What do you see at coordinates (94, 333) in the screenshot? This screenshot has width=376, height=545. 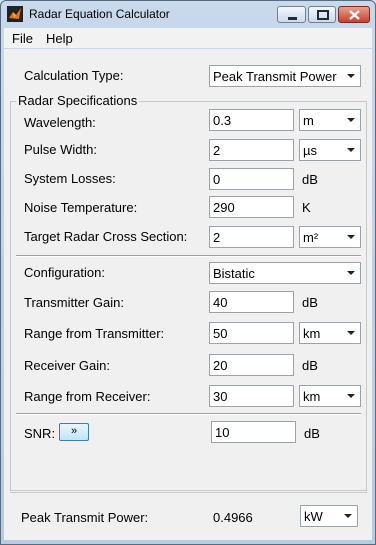 I see `range-transmitter-label: Range from Transmitter:` at bounding box center [94, 333].